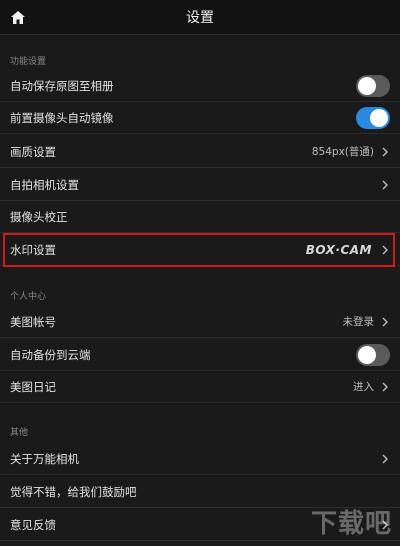  I want to click on row-front-camera-mirror: 前置摄像头自动镜像, so click(200, 118).